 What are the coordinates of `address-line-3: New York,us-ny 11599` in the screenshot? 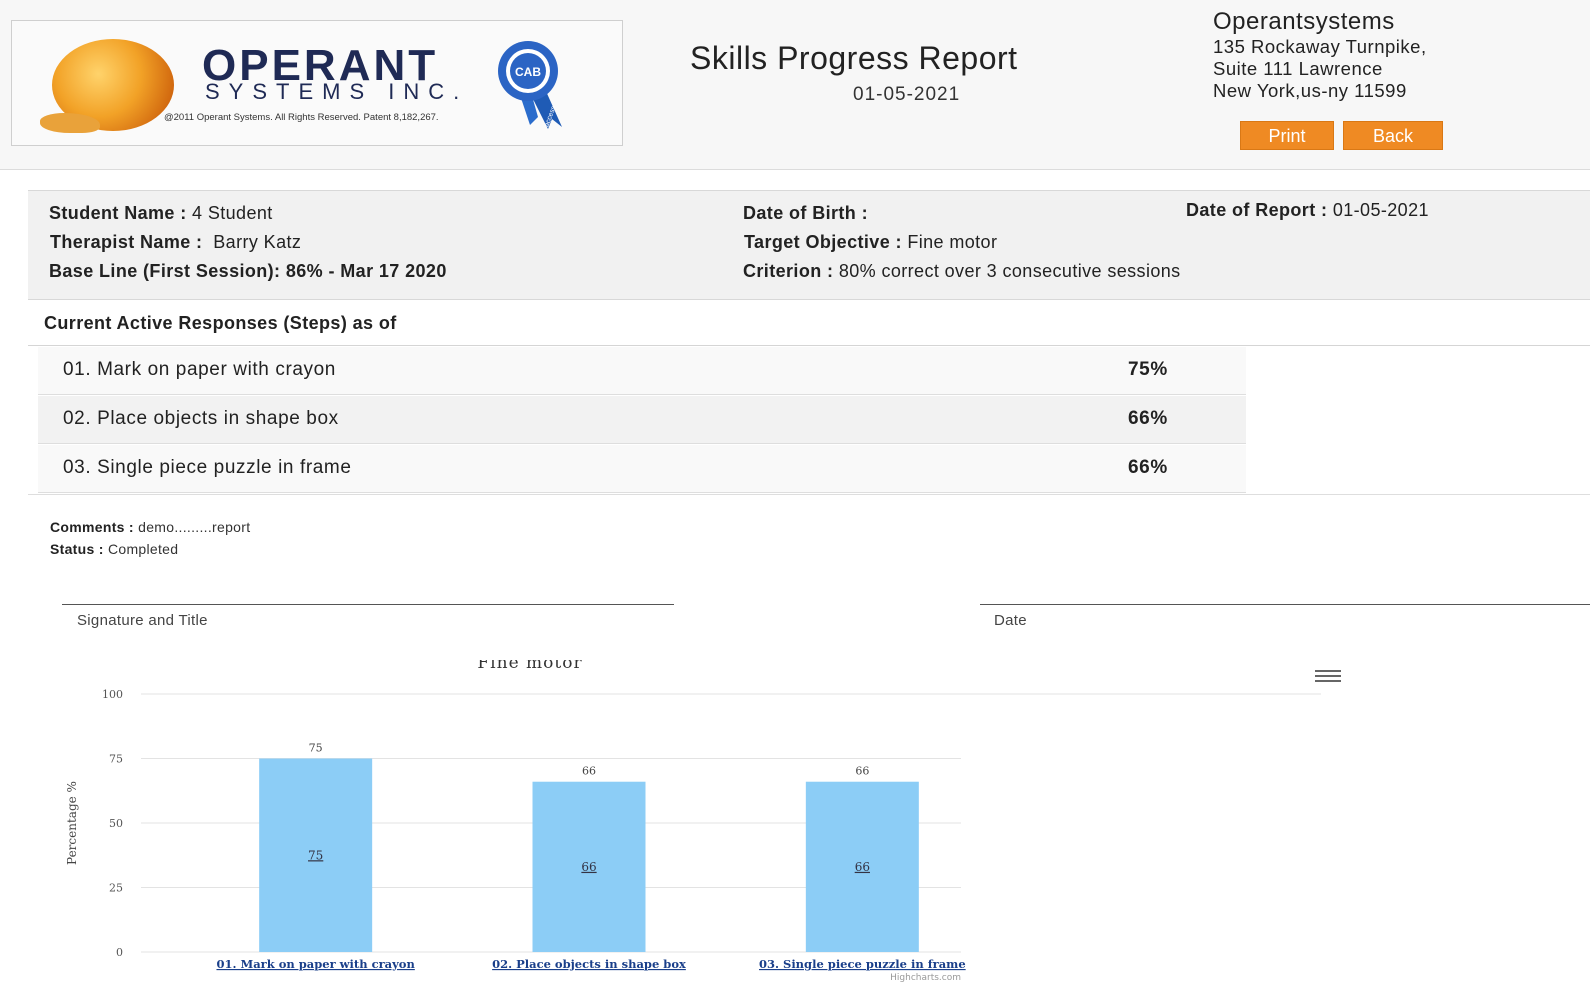 It's located at (1310, 90).